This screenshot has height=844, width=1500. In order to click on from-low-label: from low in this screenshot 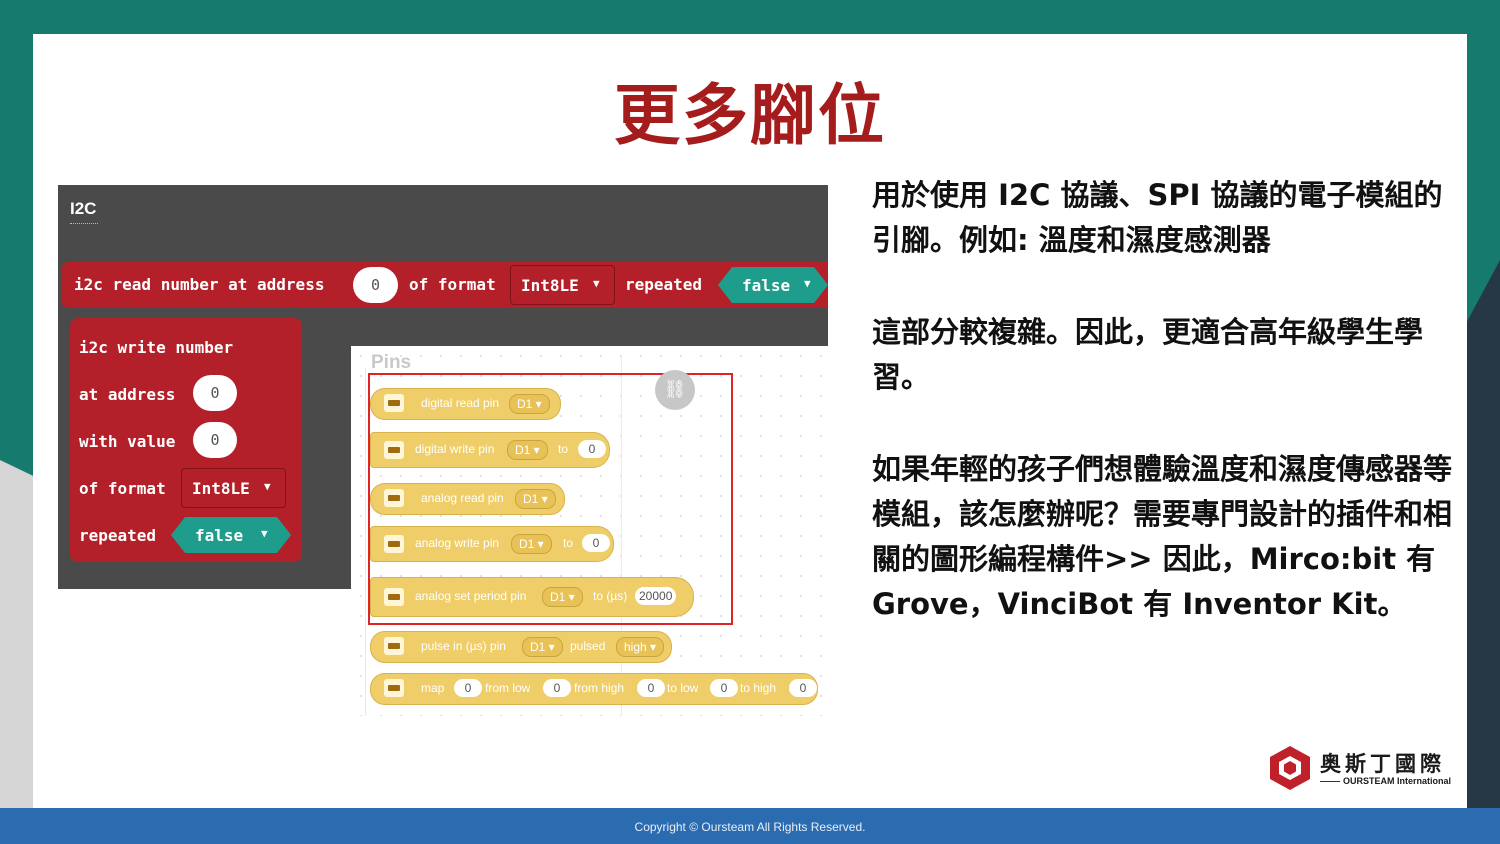, I will do `click(508, 688)`.